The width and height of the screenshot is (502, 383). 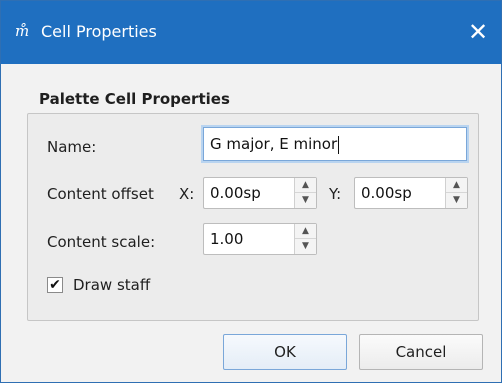 I want to click on name-input: G major, E minor, so click(x=335, y=144).